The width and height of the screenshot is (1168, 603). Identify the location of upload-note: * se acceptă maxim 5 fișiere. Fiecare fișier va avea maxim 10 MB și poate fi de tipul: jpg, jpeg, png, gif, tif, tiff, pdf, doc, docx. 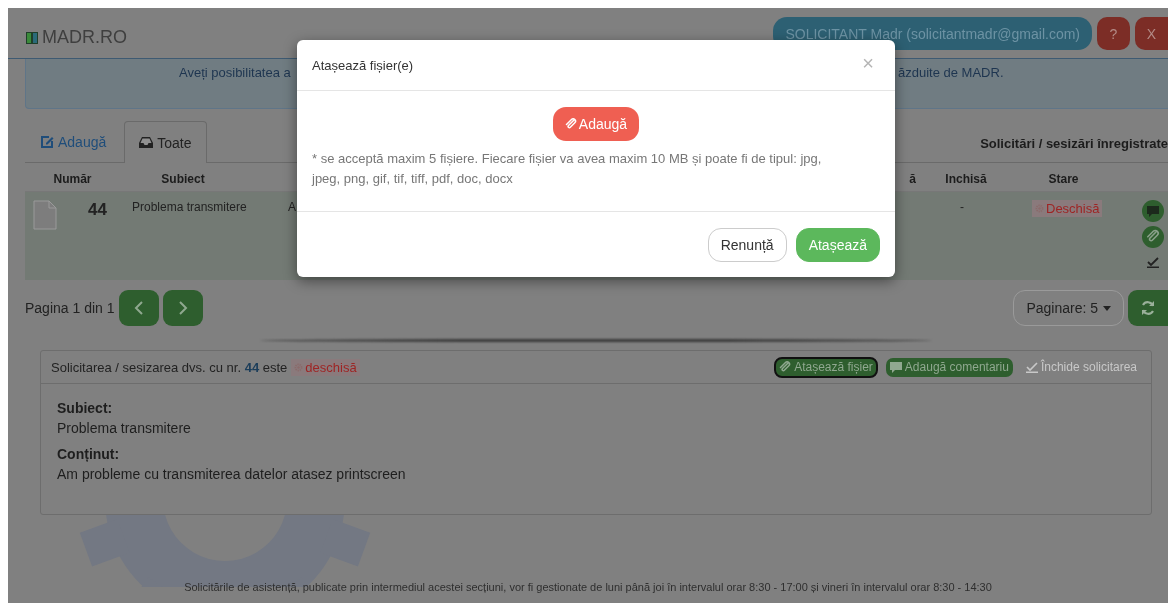
(567, 169).